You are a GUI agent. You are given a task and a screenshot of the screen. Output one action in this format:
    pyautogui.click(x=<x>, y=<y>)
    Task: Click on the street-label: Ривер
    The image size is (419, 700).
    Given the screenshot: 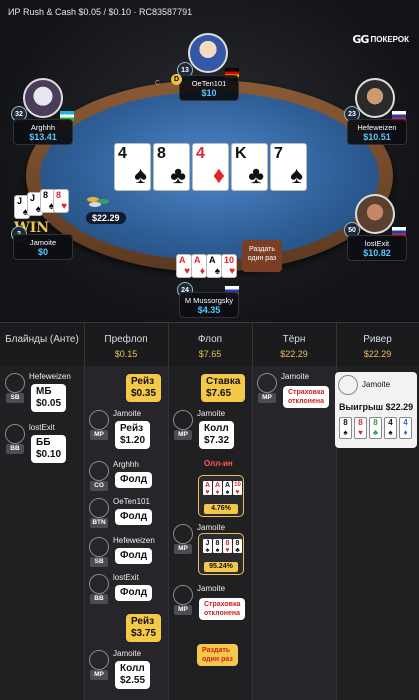 What is the action you would take?
    pyautogui.click(x=377, y=339)
    